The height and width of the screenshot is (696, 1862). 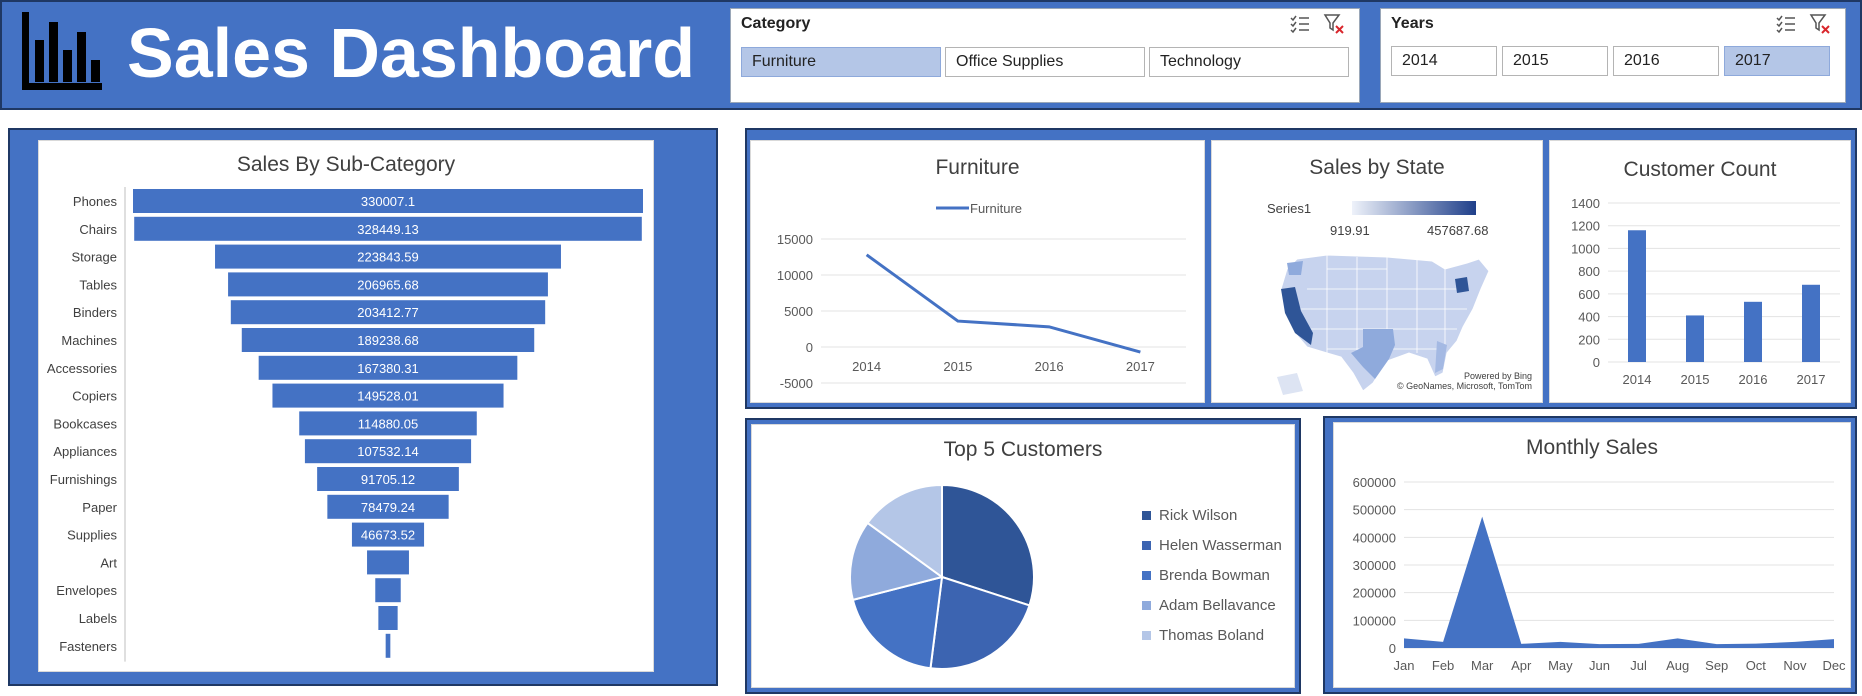 I want to click on map-legend-max: 457687.68, so click(x=1458, y=230).